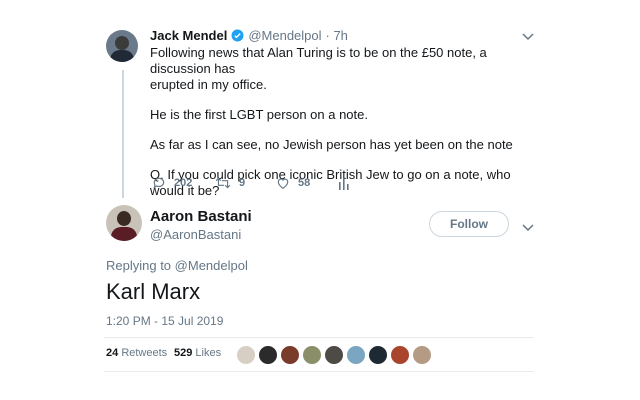  I want to click on likes-label: Likes, so click(208, 353).